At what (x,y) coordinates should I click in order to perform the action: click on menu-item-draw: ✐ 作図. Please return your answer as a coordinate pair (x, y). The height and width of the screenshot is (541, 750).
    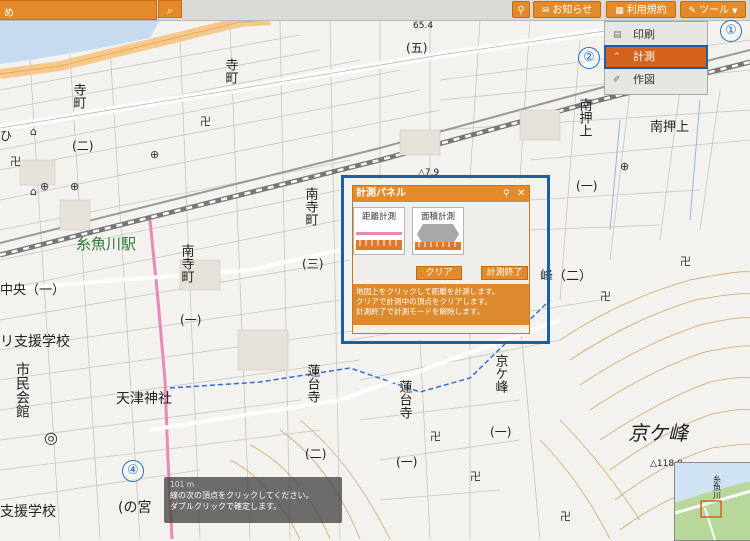
    Looking at the image, I should click on (656, 80).